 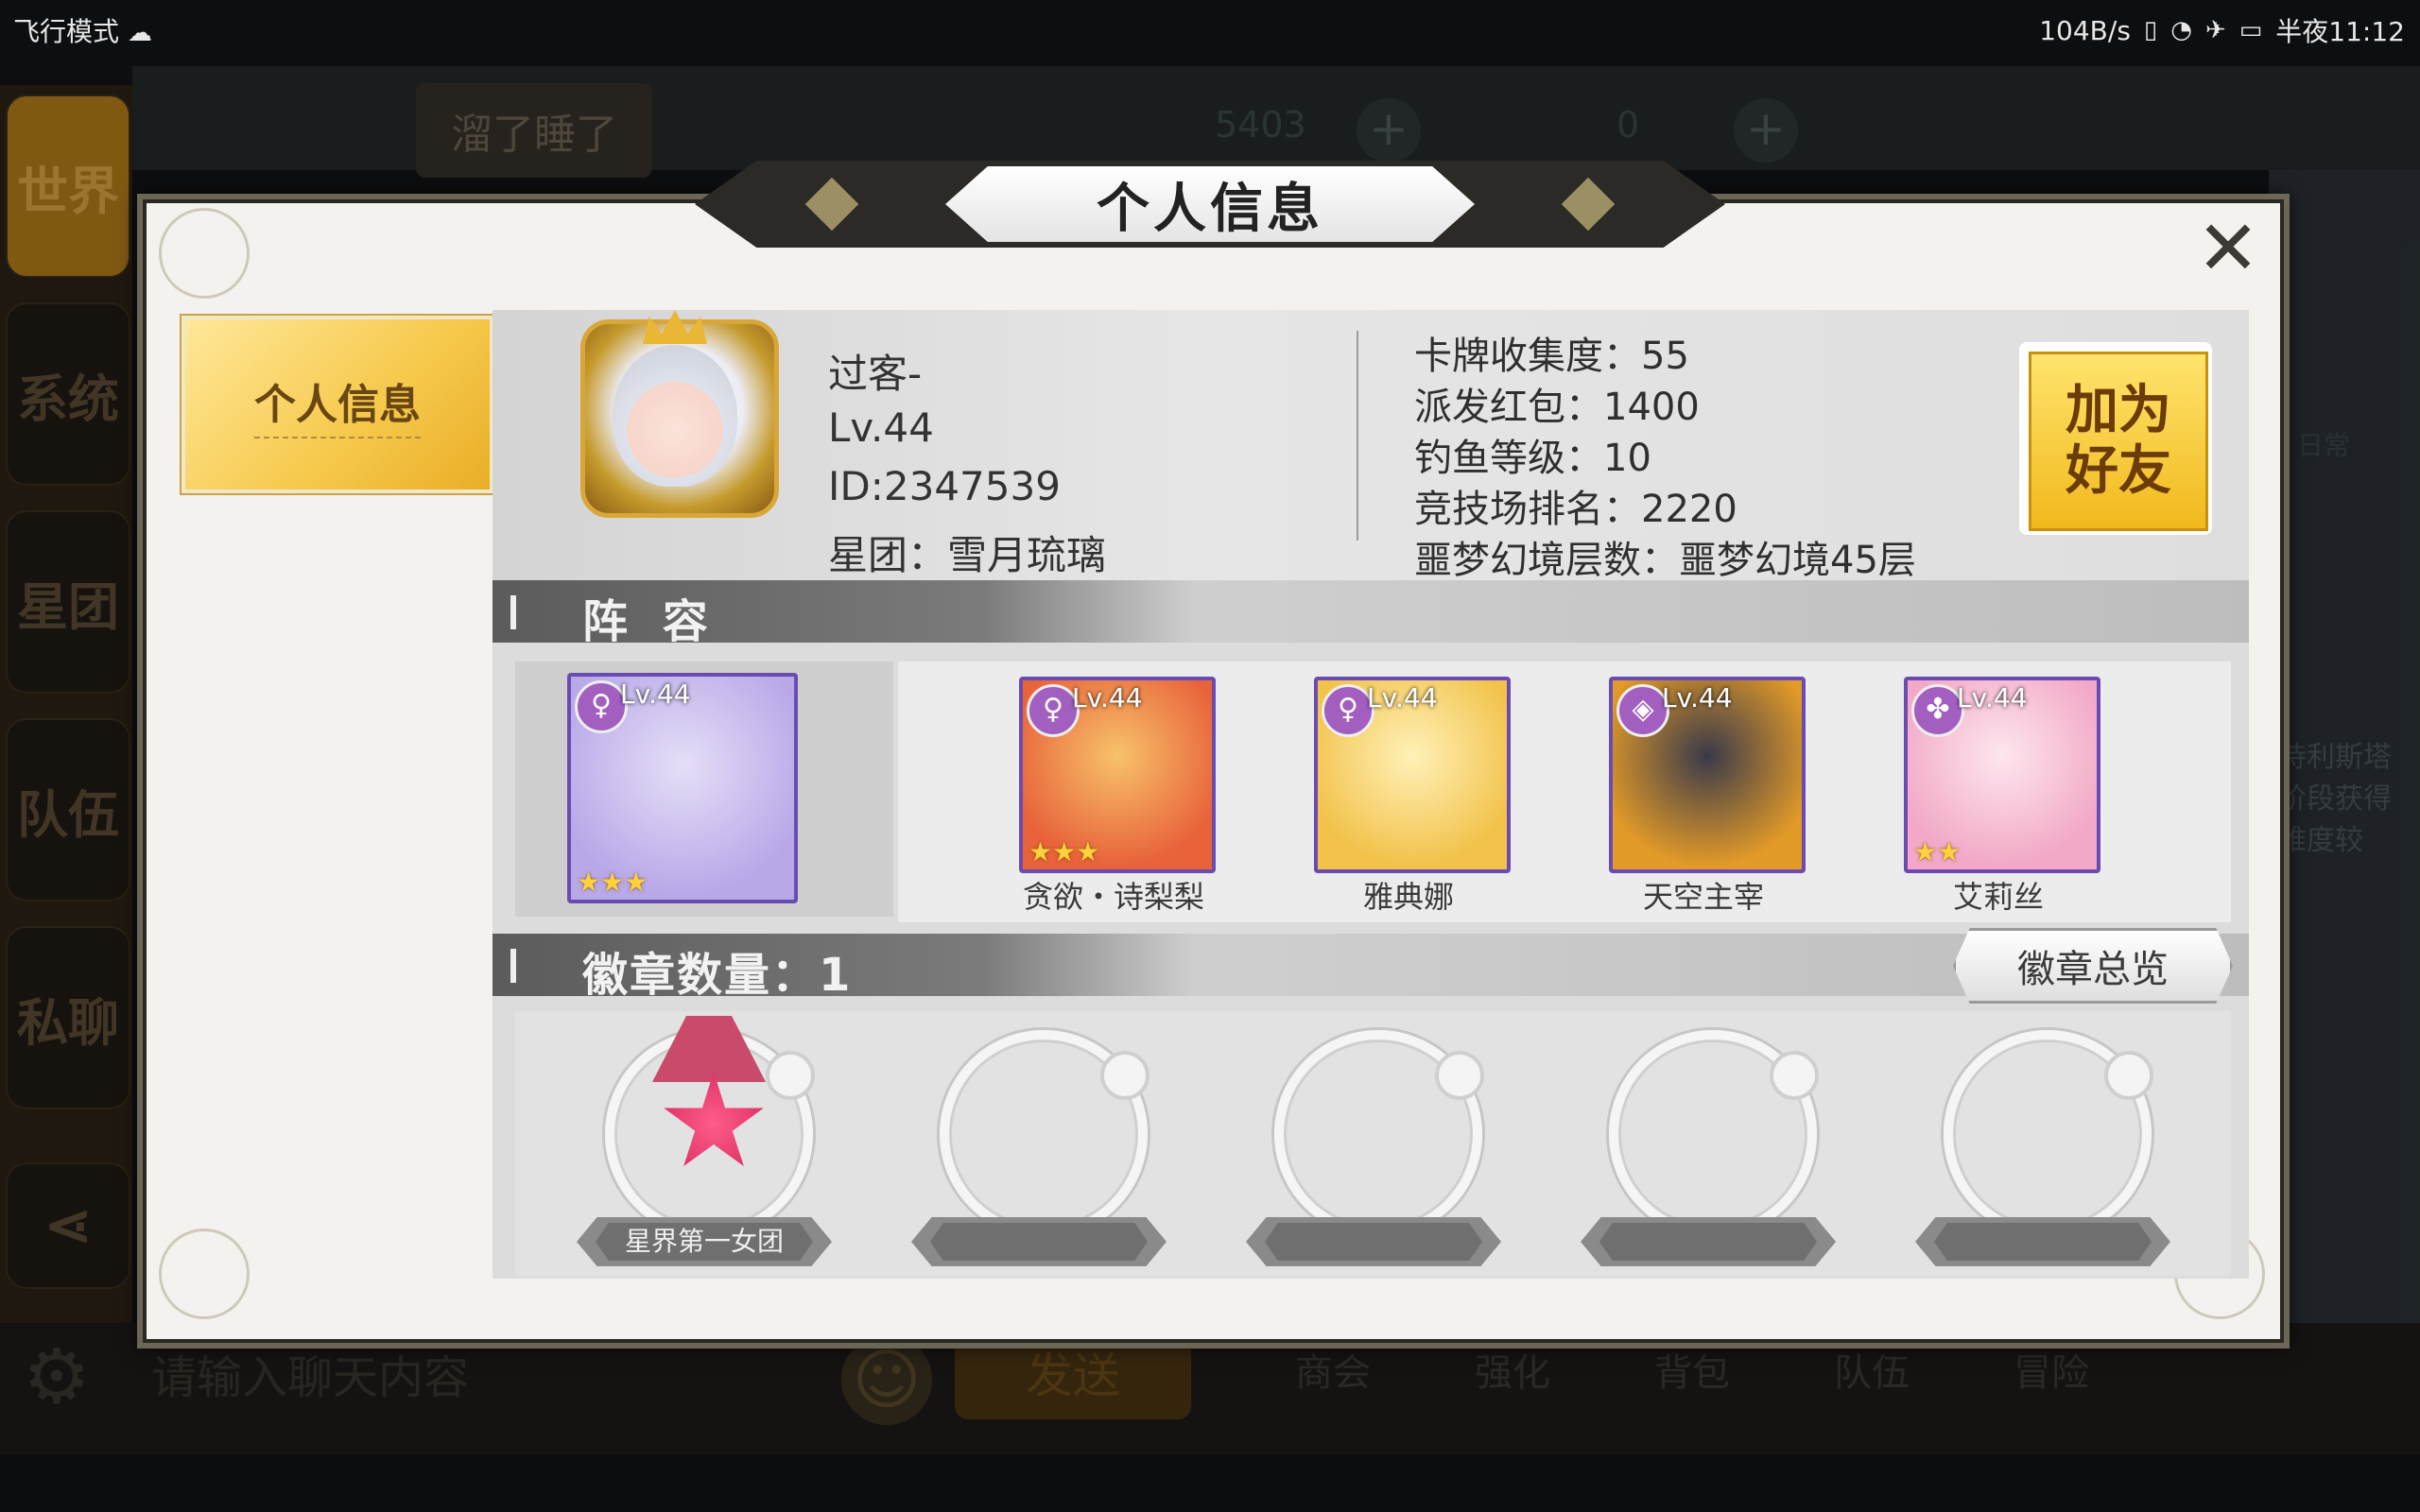 I want to click on hero-card: ◈ Lv.44, so click(x=1708, y=775).